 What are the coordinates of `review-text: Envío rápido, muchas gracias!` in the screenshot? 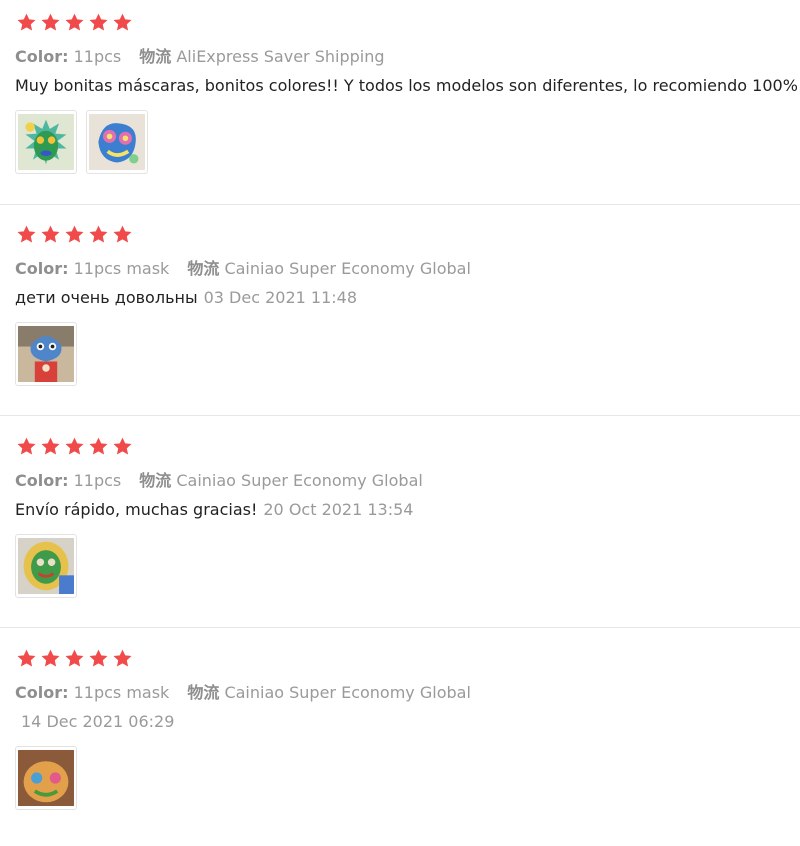 It's located at (136, 509).